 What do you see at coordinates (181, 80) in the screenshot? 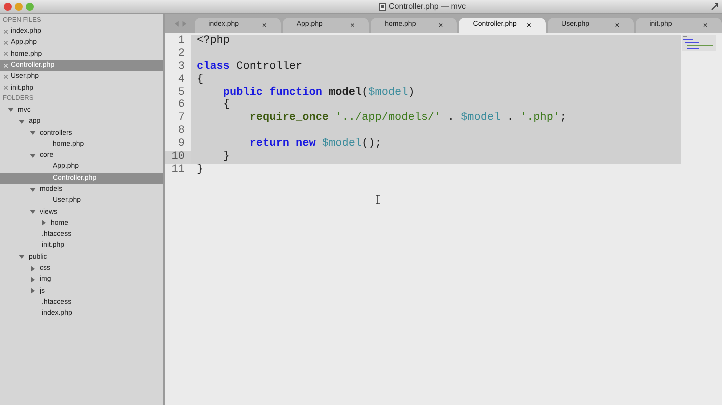
I see `line-number: 4` at bounding box center [181, 80].